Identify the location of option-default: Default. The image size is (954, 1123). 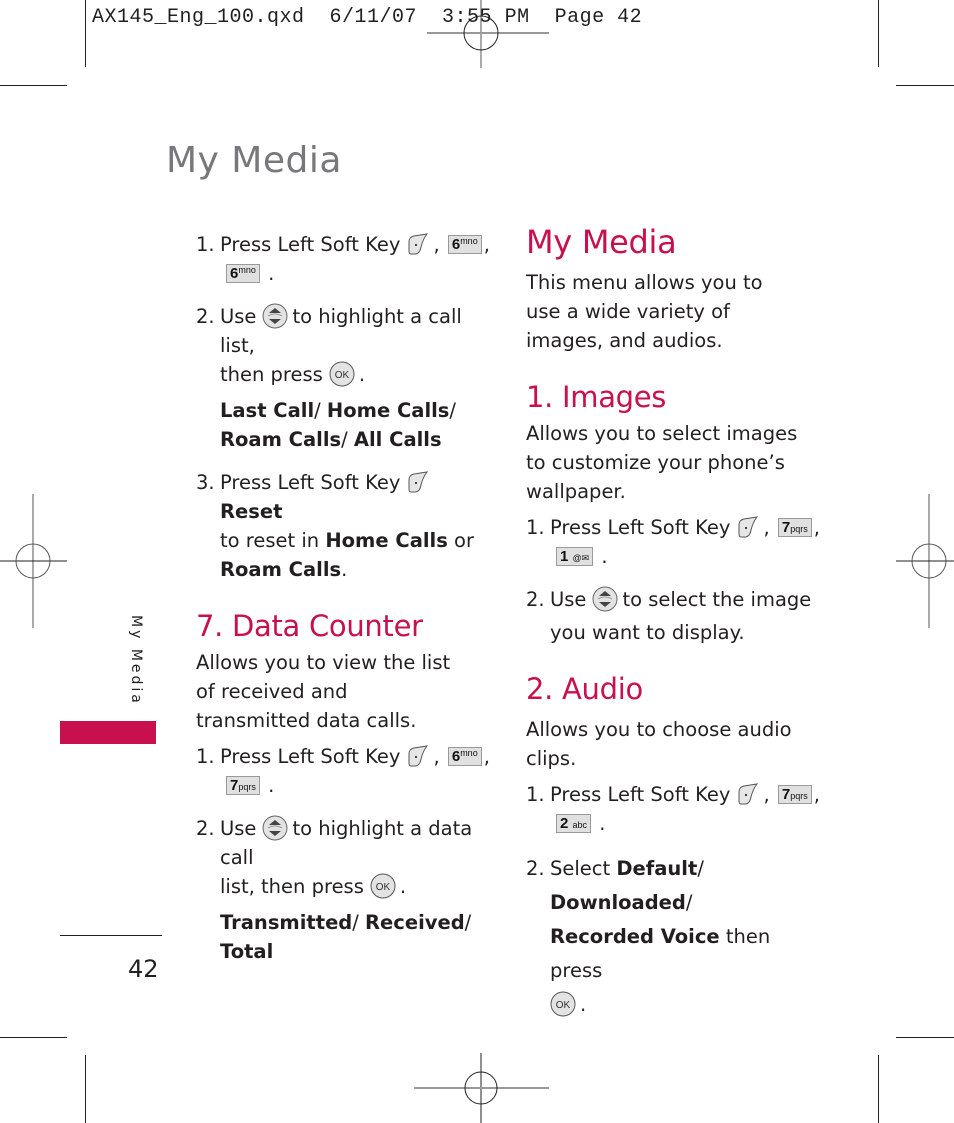
(657, 868).